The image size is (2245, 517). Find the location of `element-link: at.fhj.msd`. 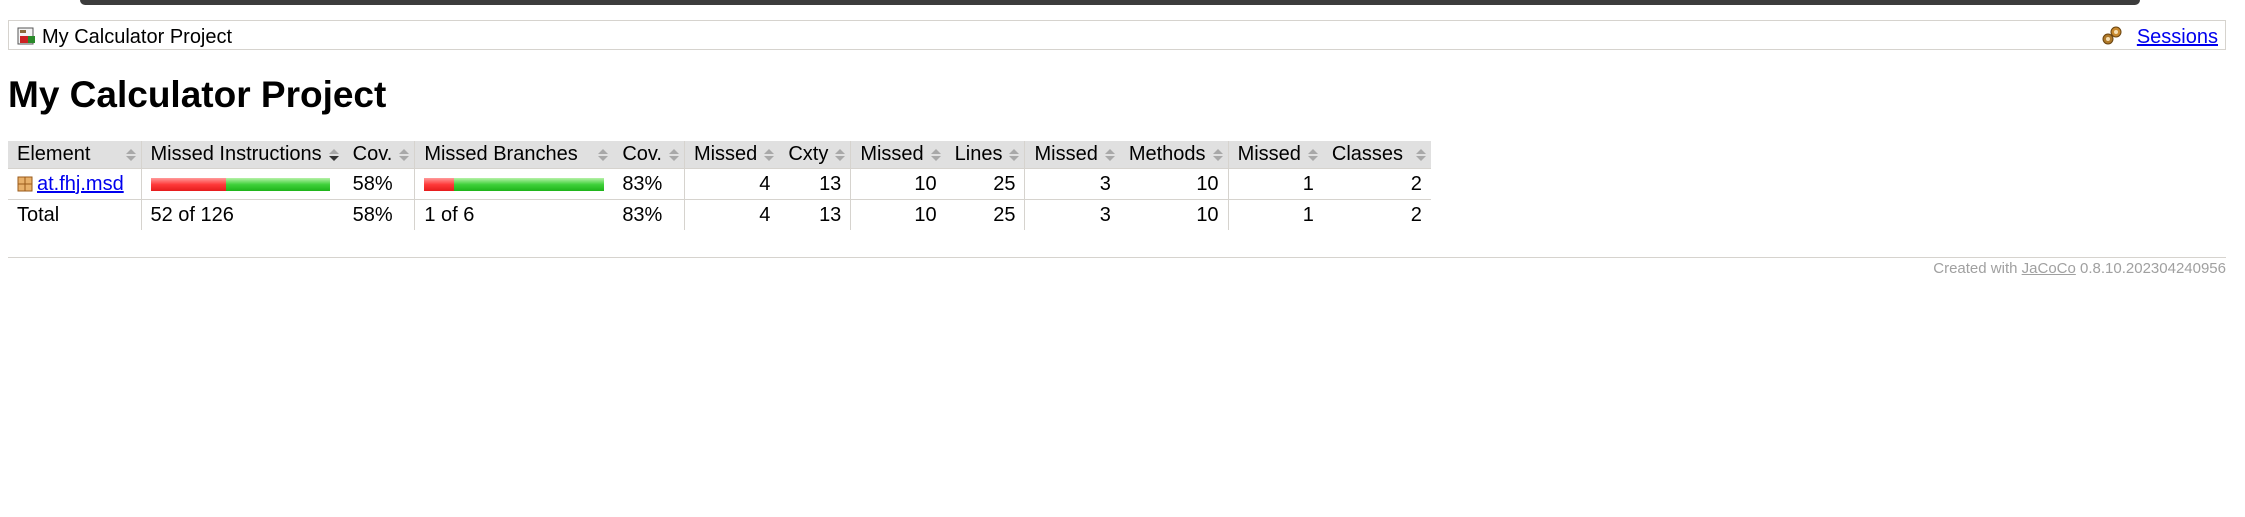

element-link: at.fhj.msd is located at coordinates (80, 184).